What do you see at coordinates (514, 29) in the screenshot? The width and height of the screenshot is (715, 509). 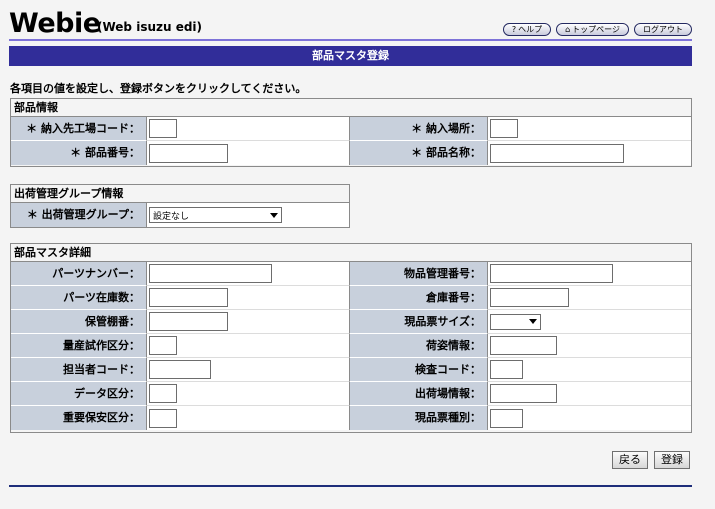 I see `help-icon: ?` at bounding box center [514, 29].